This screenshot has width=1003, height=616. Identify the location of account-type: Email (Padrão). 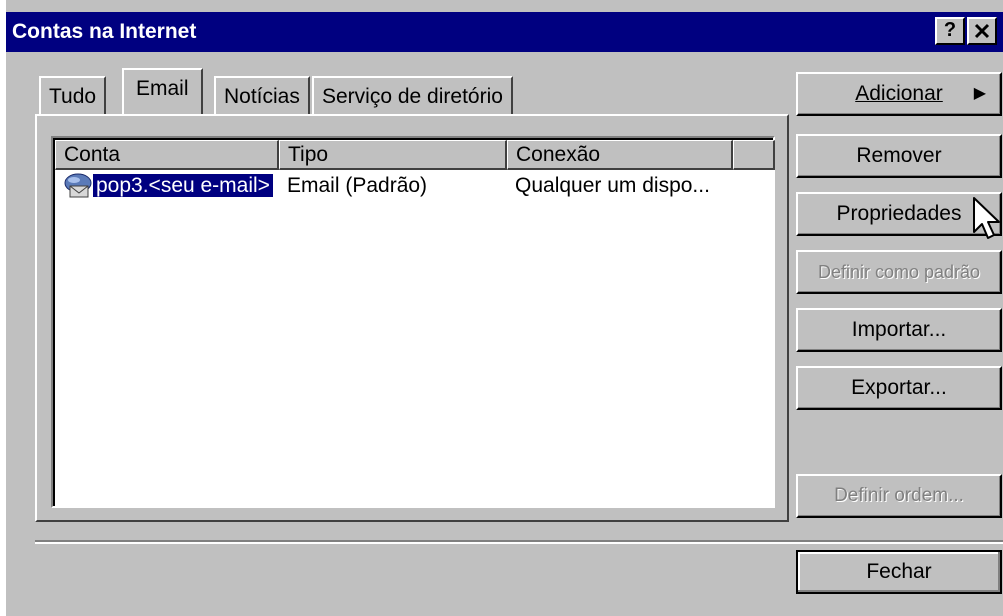
(357, 185).